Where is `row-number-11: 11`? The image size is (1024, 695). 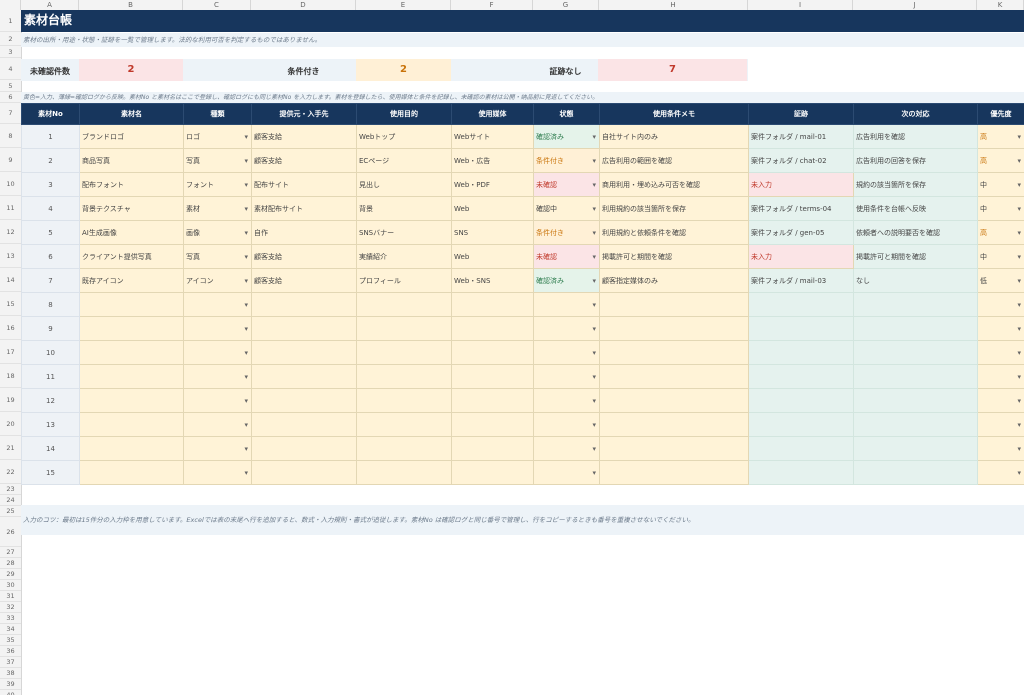
row-number-11: 11 is located at coordinates (10, 208).